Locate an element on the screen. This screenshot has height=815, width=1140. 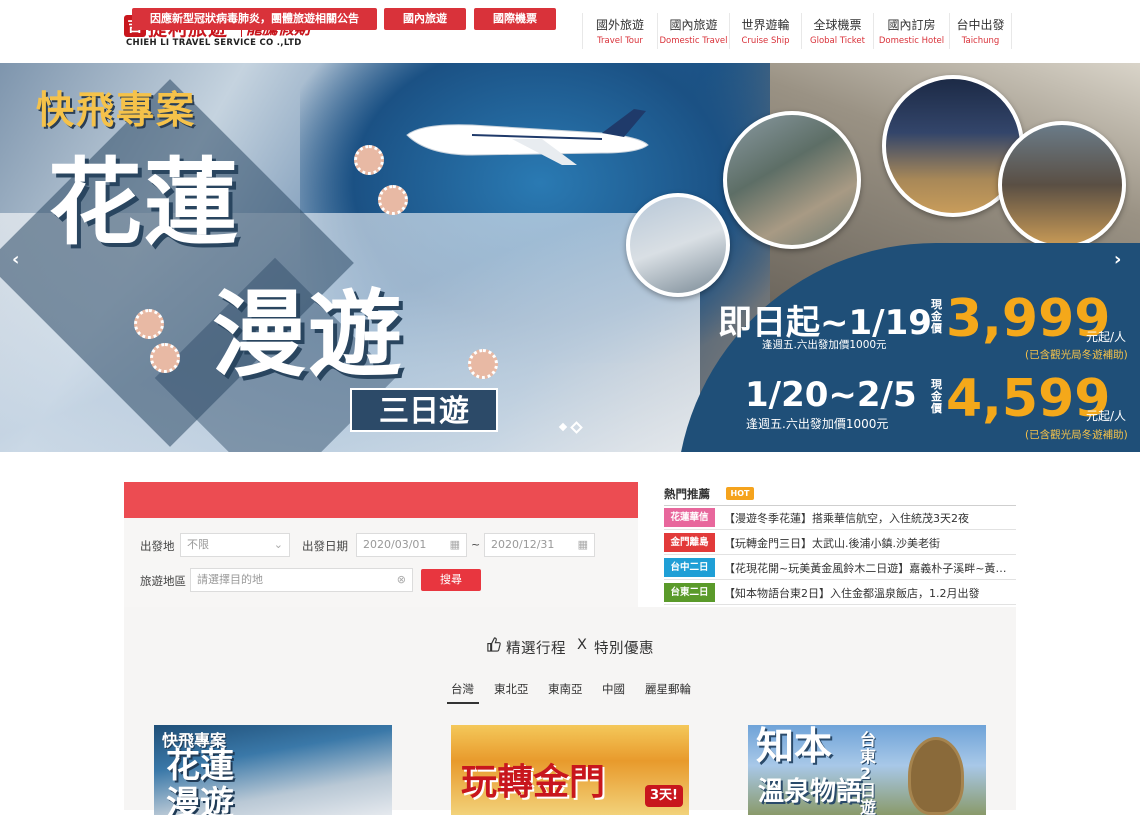
hot-item-tag: 花蓮華信 is located at coordinates (689, 517).